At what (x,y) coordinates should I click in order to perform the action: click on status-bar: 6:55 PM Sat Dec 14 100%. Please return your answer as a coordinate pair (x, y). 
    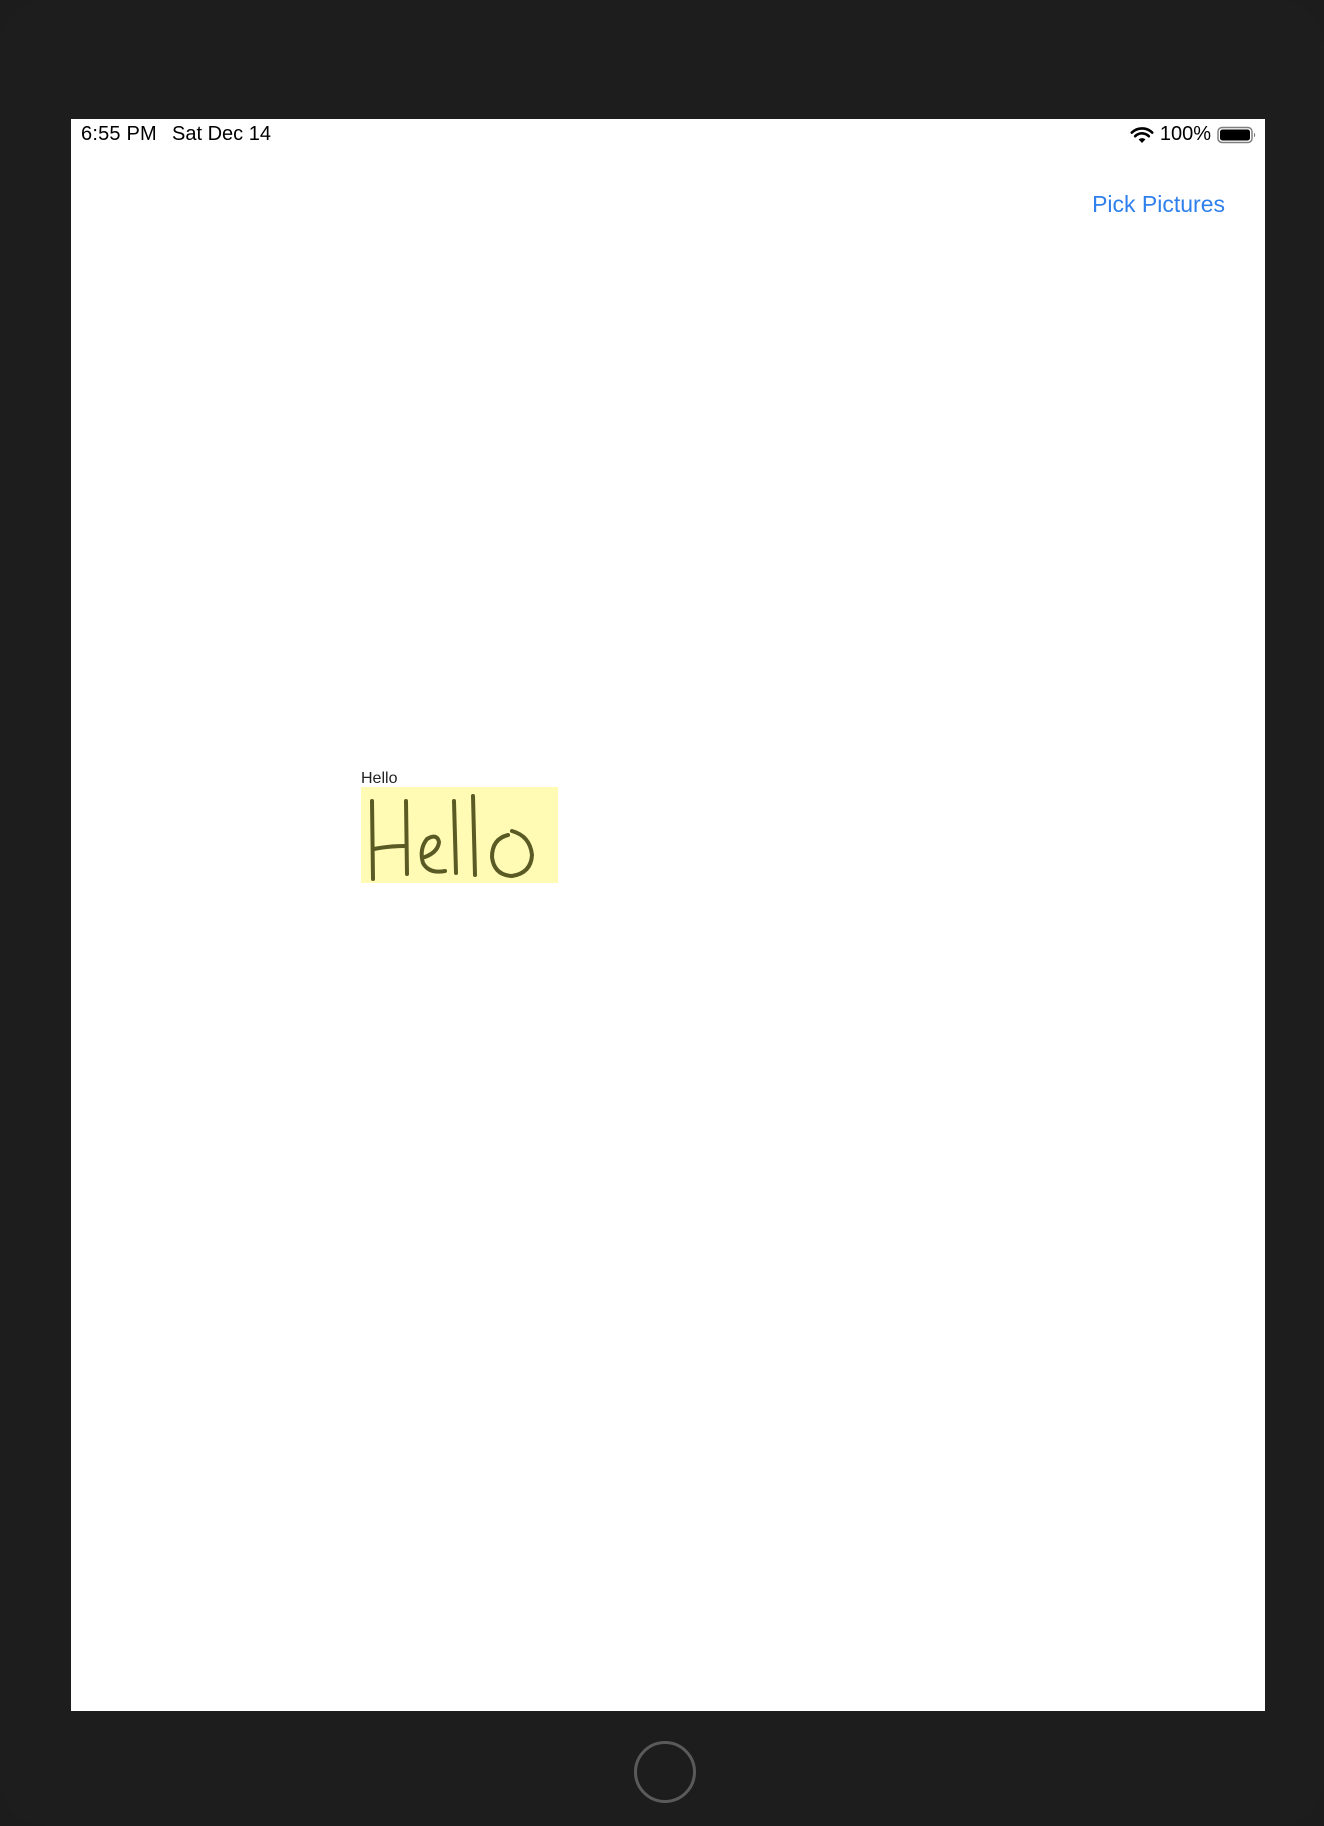
    Looking at the image, I should click on (668, 134).